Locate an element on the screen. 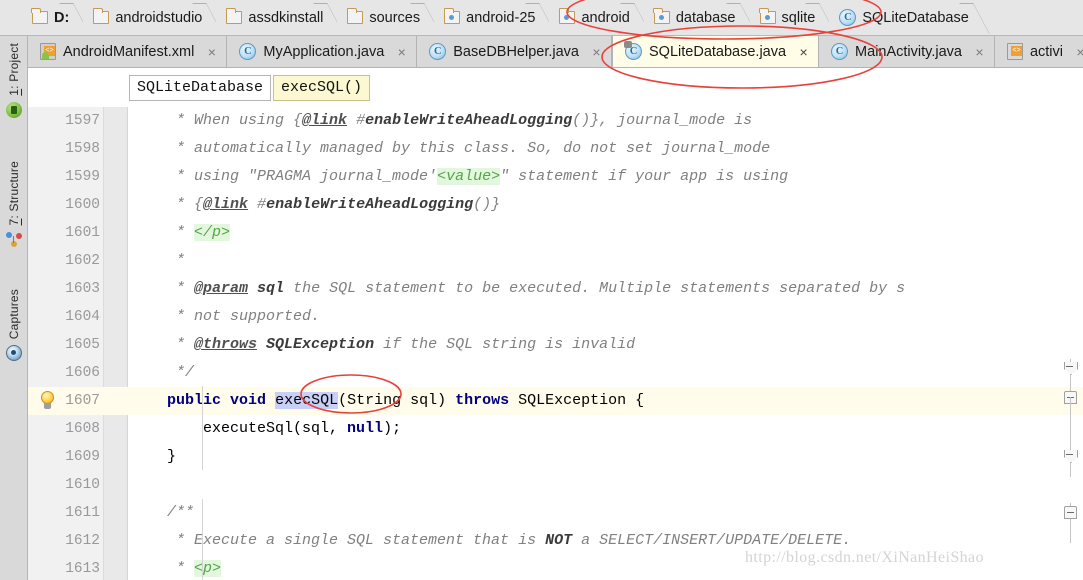 The image size is (1083, 580). breadcrumb-item-label: assdkinstall is located at coordinates (286, 17).